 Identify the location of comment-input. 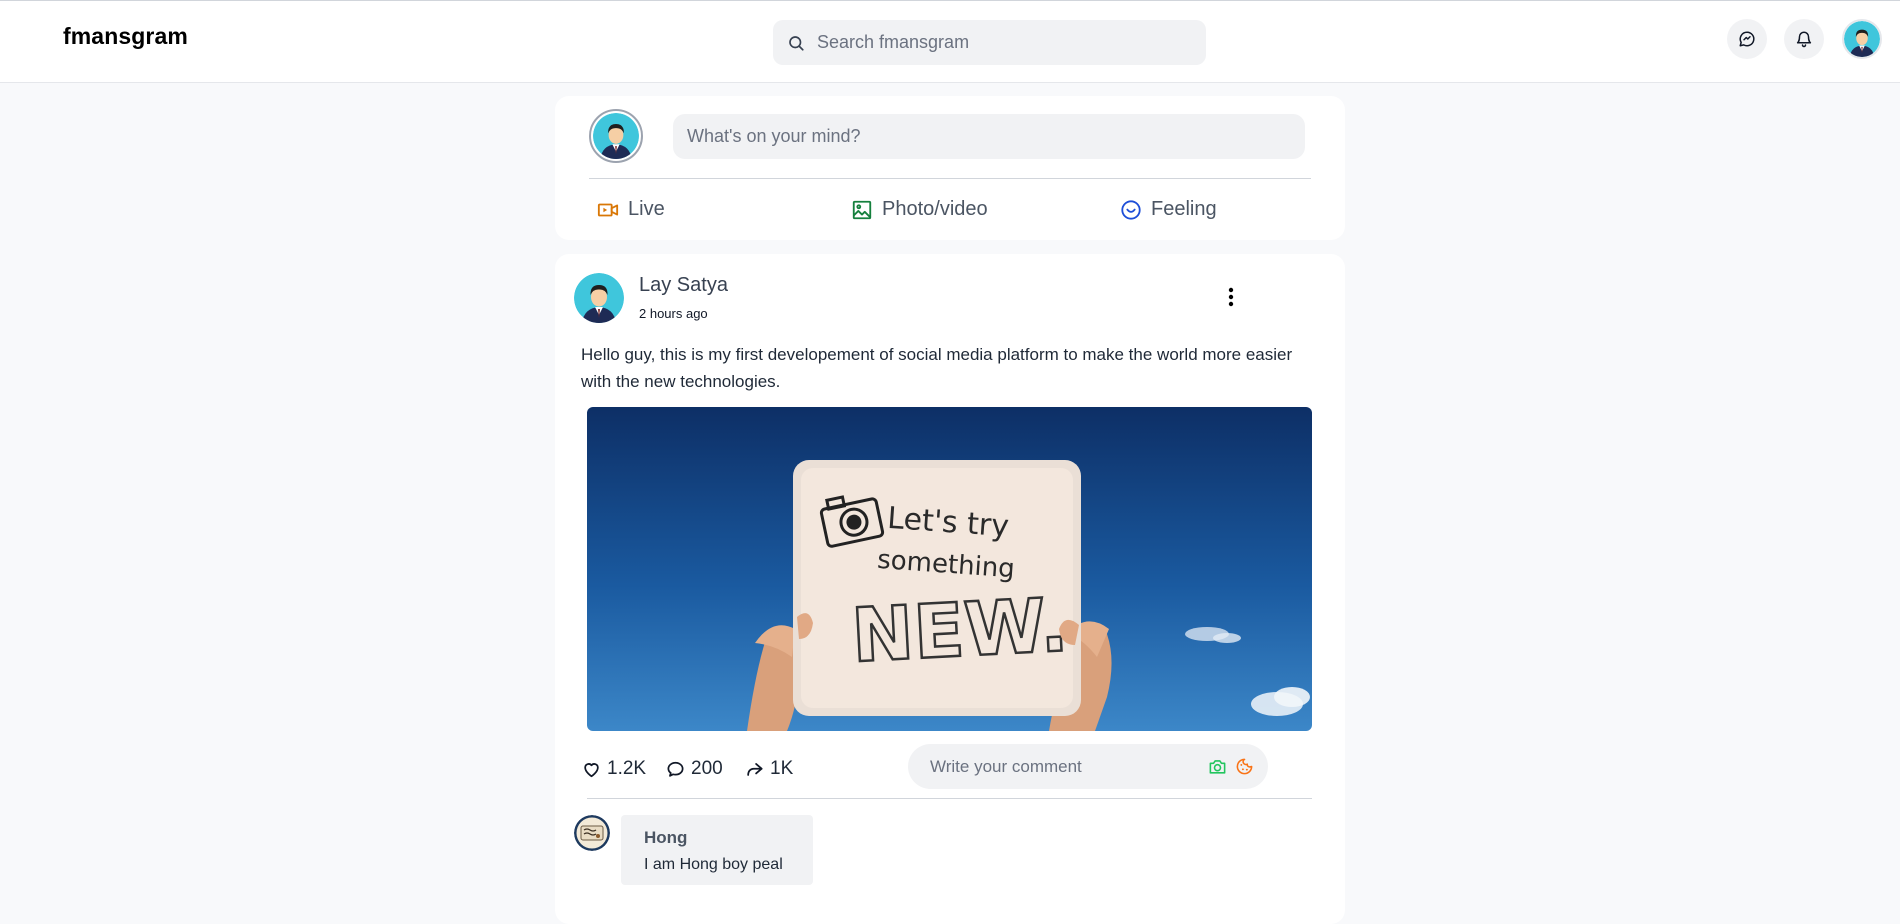
(1065, 766).